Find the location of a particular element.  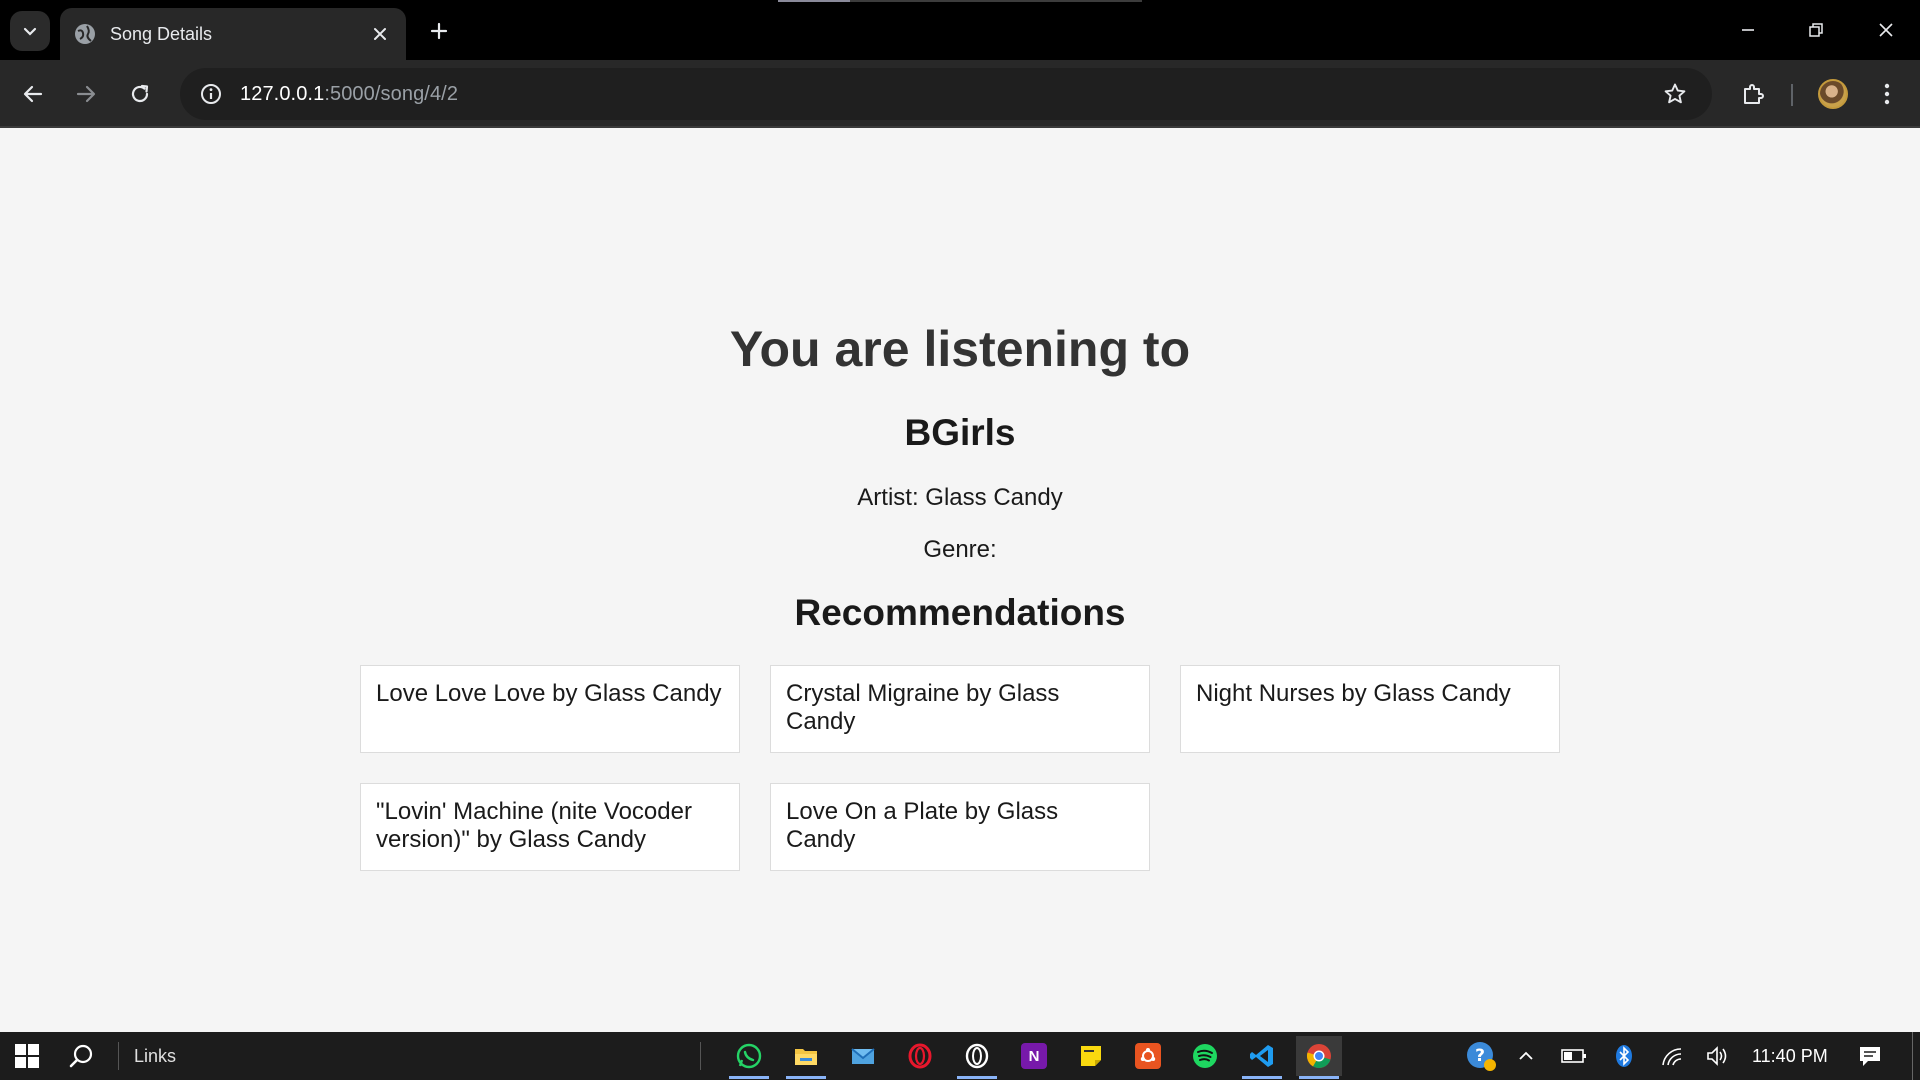

tab-search-button is located at coordinates (30, 31).